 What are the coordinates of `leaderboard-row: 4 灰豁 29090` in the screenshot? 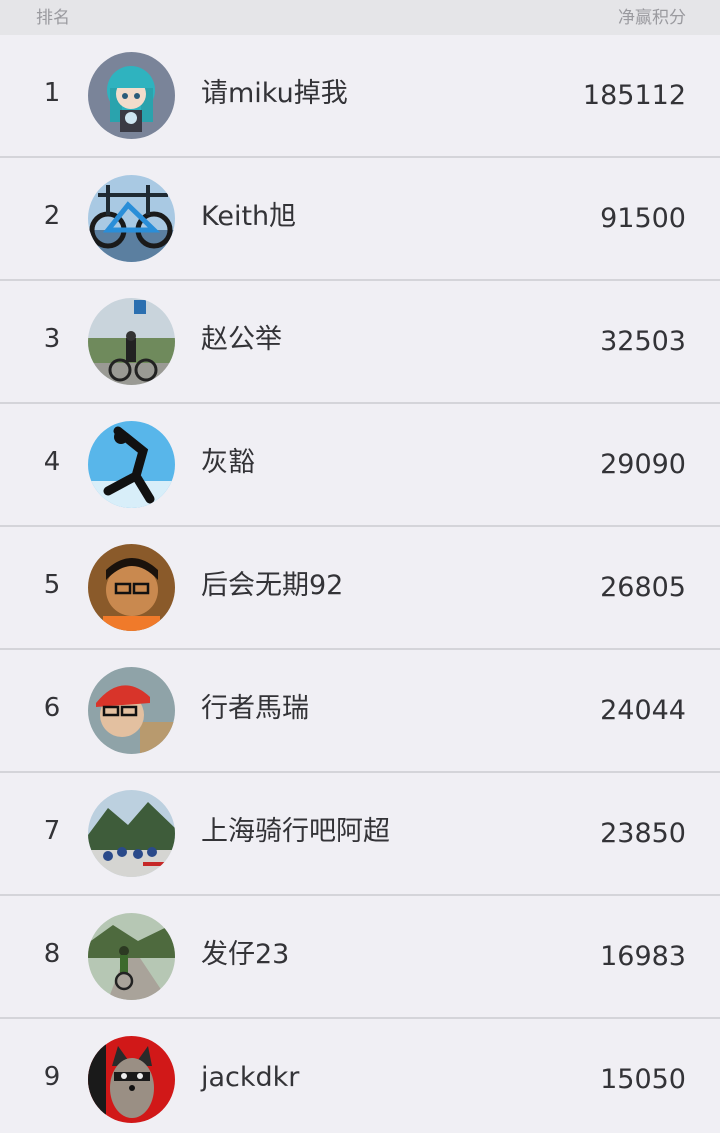 It's located at (360, 465).